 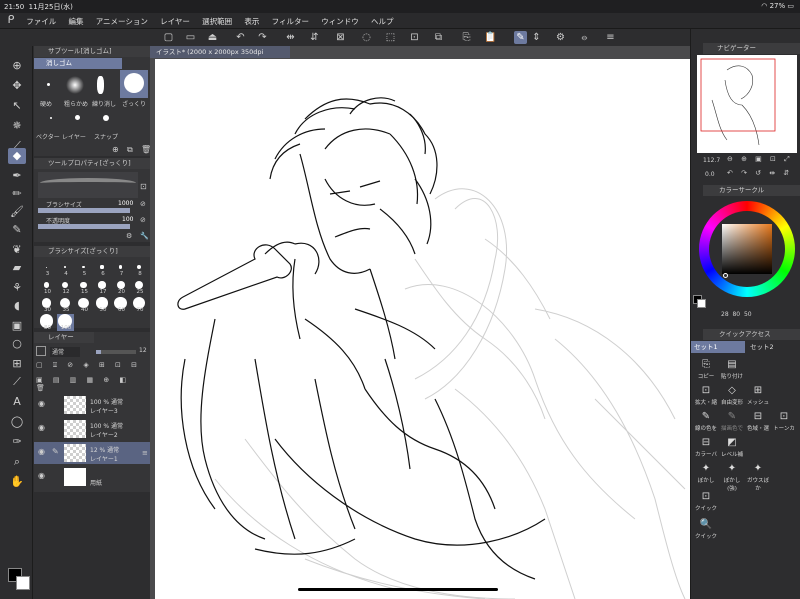 What do you see at coordinates (414, 37) in the screenshot?
I see `crop-icon: ⊡` at bounding box center [414, 37].